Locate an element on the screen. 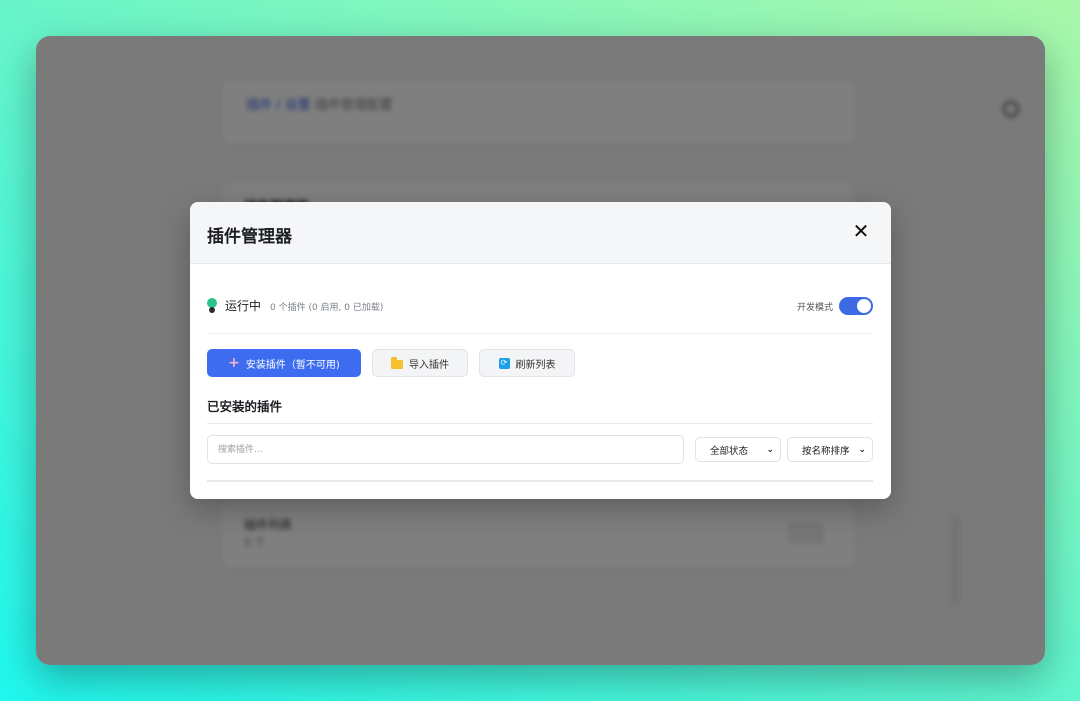 Image resolution: width=1080 pixels, height=701 pixels. status-indicator-icon is located at coordinates (212, 305).